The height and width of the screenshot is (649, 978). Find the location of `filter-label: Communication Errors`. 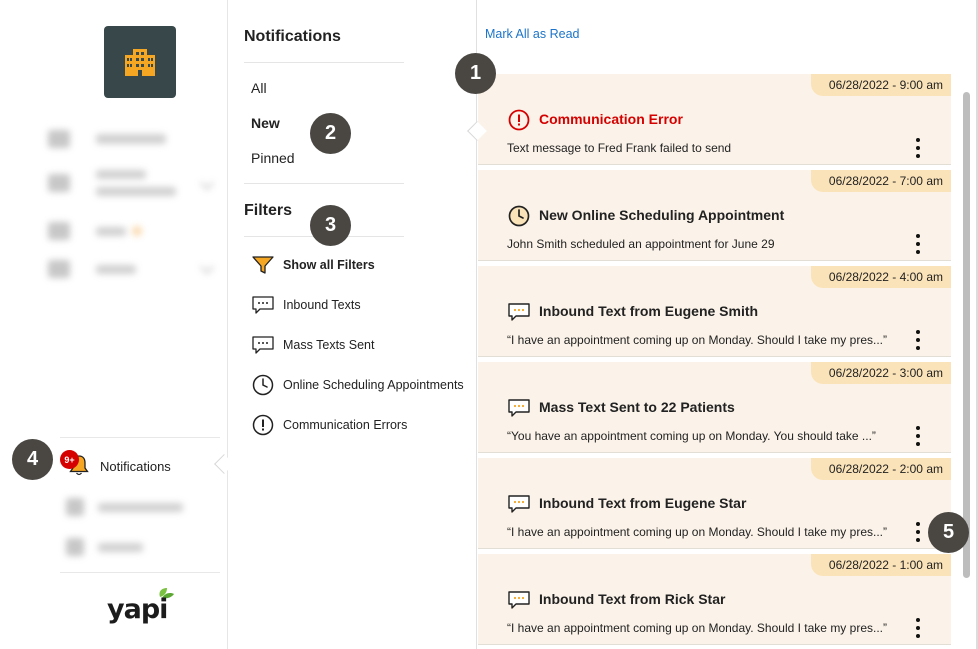

filter-label: Communication Errors is located at coordinates (345, 425).